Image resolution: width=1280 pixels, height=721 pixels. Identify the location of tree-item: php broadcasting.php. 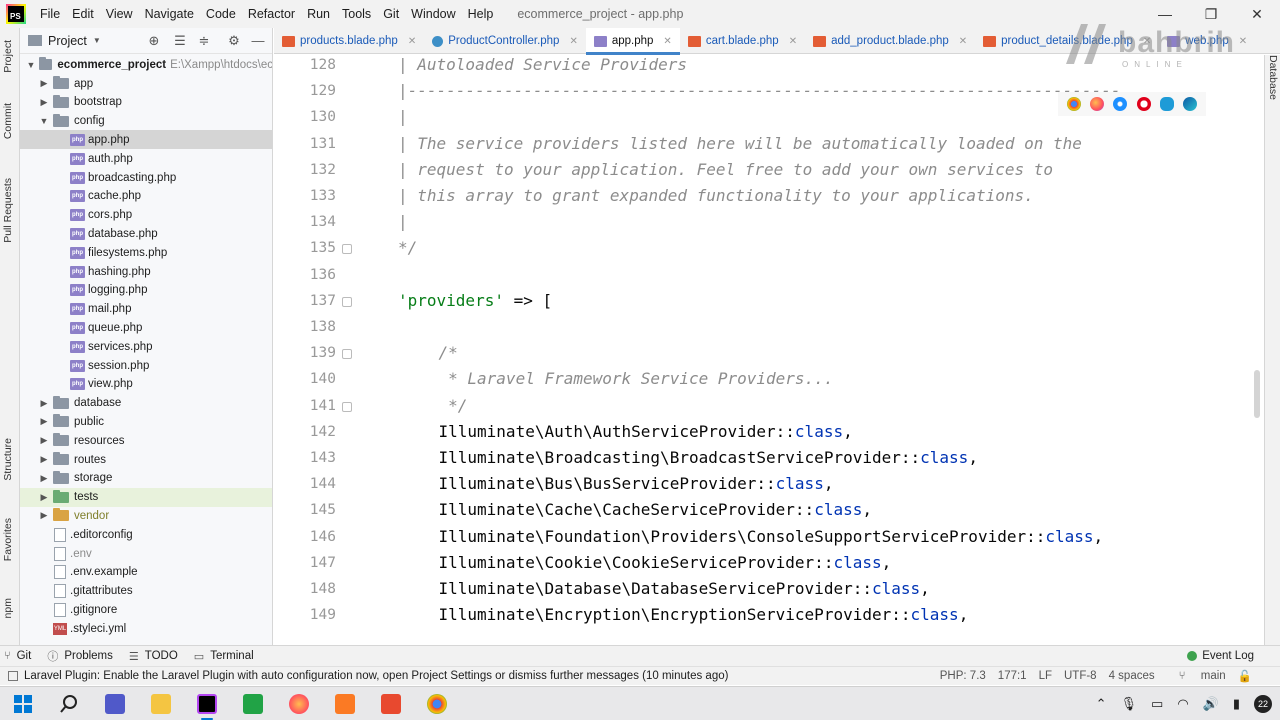
(146, 177).